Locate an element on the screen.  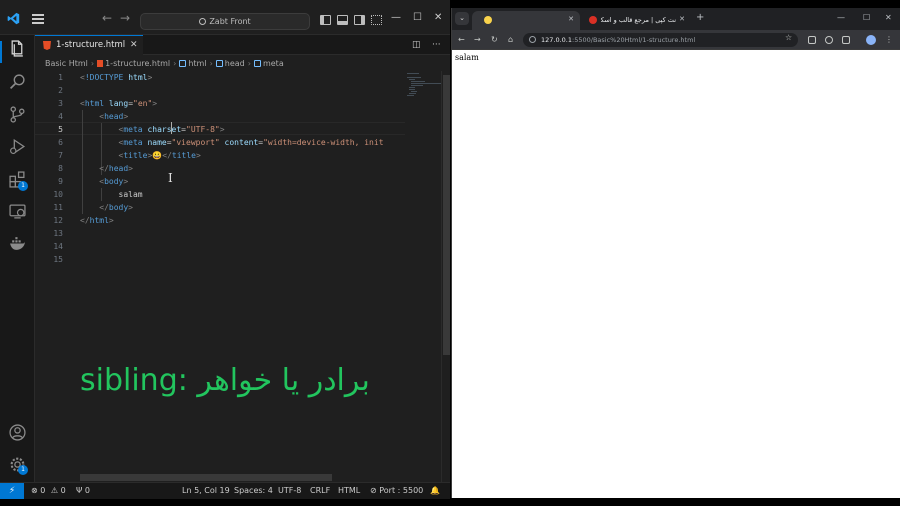
toggle-panel-icon is located at coordinates (342, 20).